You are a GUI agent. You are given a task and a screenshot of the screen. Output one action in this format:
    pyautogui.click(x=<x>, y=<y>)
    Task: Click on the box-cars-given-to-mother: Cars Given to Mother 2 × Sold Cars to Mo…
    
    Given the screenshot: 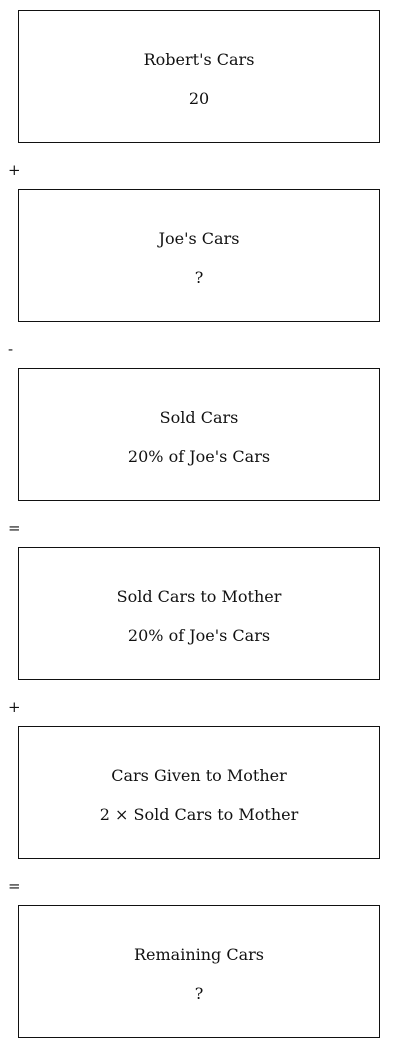 What is the action you would take?
    pyautogui.click(x=199, y=792)
    